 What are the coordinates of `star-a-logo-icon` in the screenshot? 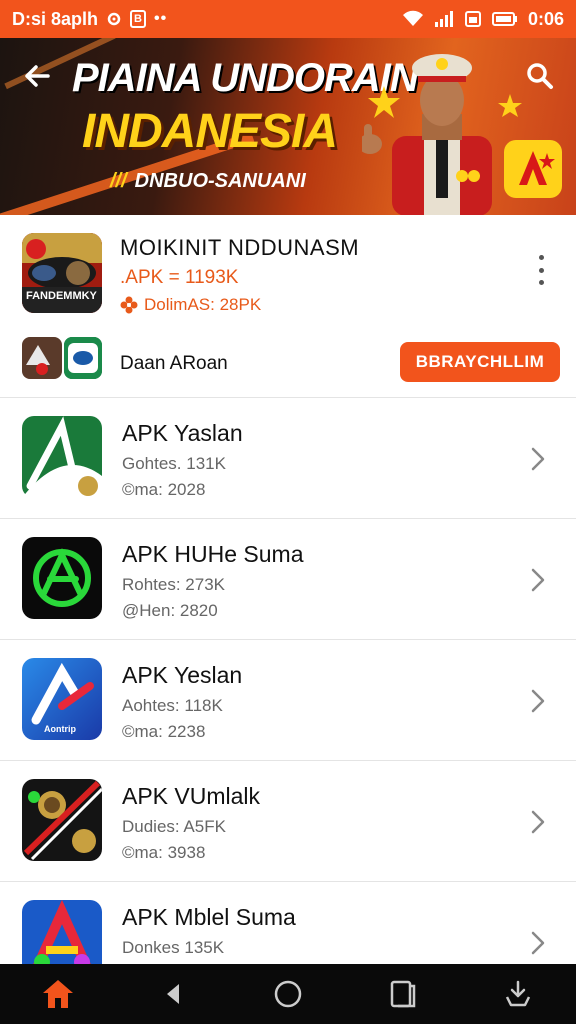 It's located at (537, 168).